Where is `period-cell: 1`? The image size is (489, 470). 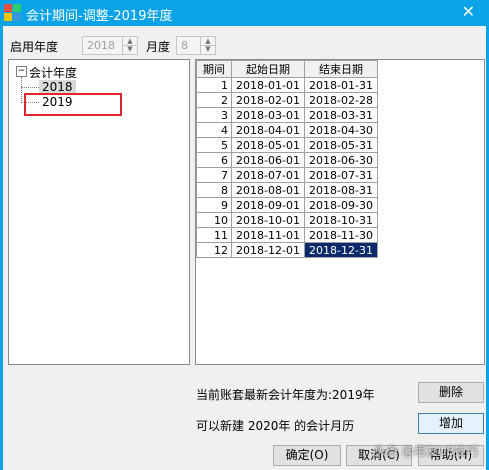
period-cell: 1 is located at coordinates (214, 85).